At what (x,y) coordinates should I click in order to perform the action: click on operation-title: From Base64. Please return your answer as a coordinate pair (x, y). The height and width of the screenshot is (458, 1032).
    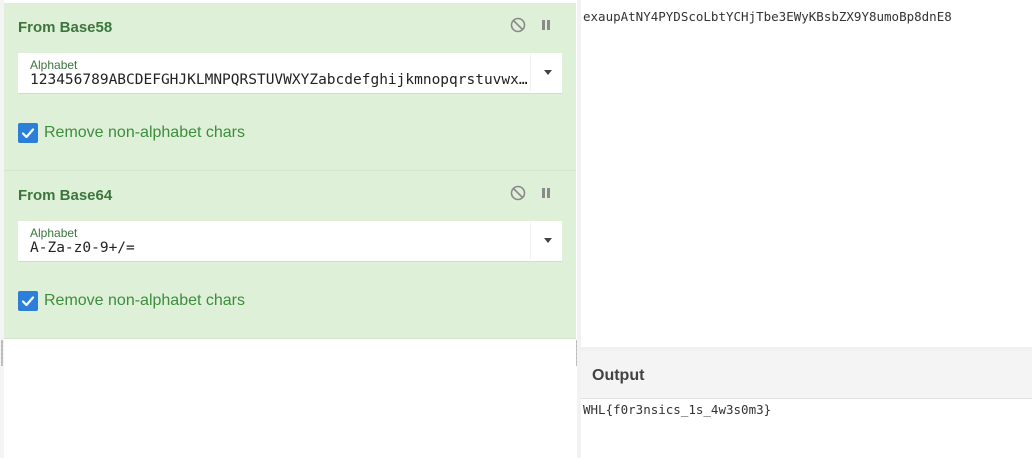
    Looking at the image, I should click on (65, 195).